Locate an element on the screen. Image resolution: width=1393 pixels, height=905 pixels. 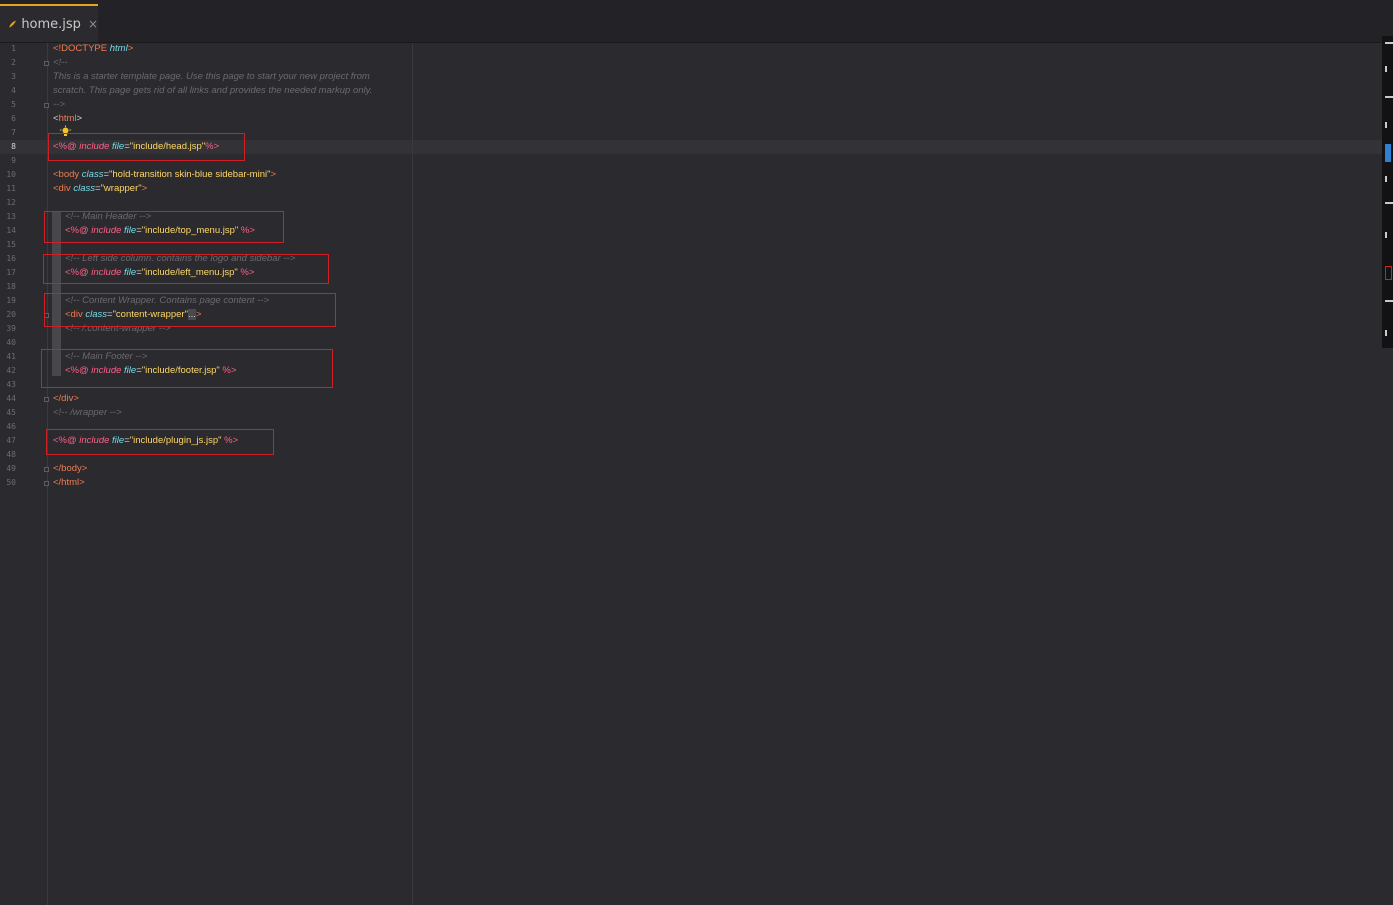
line-number: 42 is located at coordinates (11, 370).